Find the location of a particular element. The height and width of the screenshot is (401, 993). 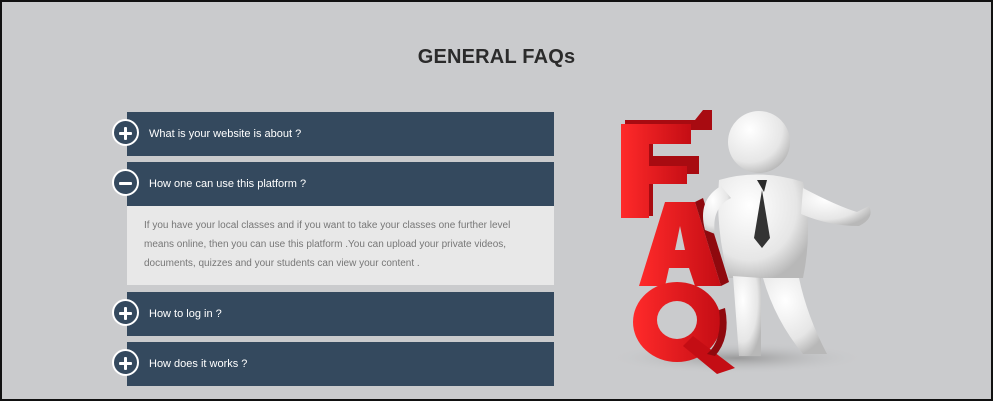

faq-question-label: How does it works ? is located at coordinates (198, 364).